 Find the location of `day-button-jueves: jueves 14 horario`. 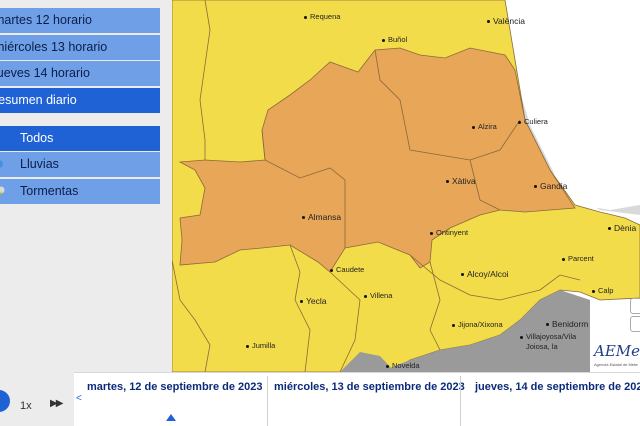

day-button-jueves: jueves 14 horario is located at coordinates (80, 73).